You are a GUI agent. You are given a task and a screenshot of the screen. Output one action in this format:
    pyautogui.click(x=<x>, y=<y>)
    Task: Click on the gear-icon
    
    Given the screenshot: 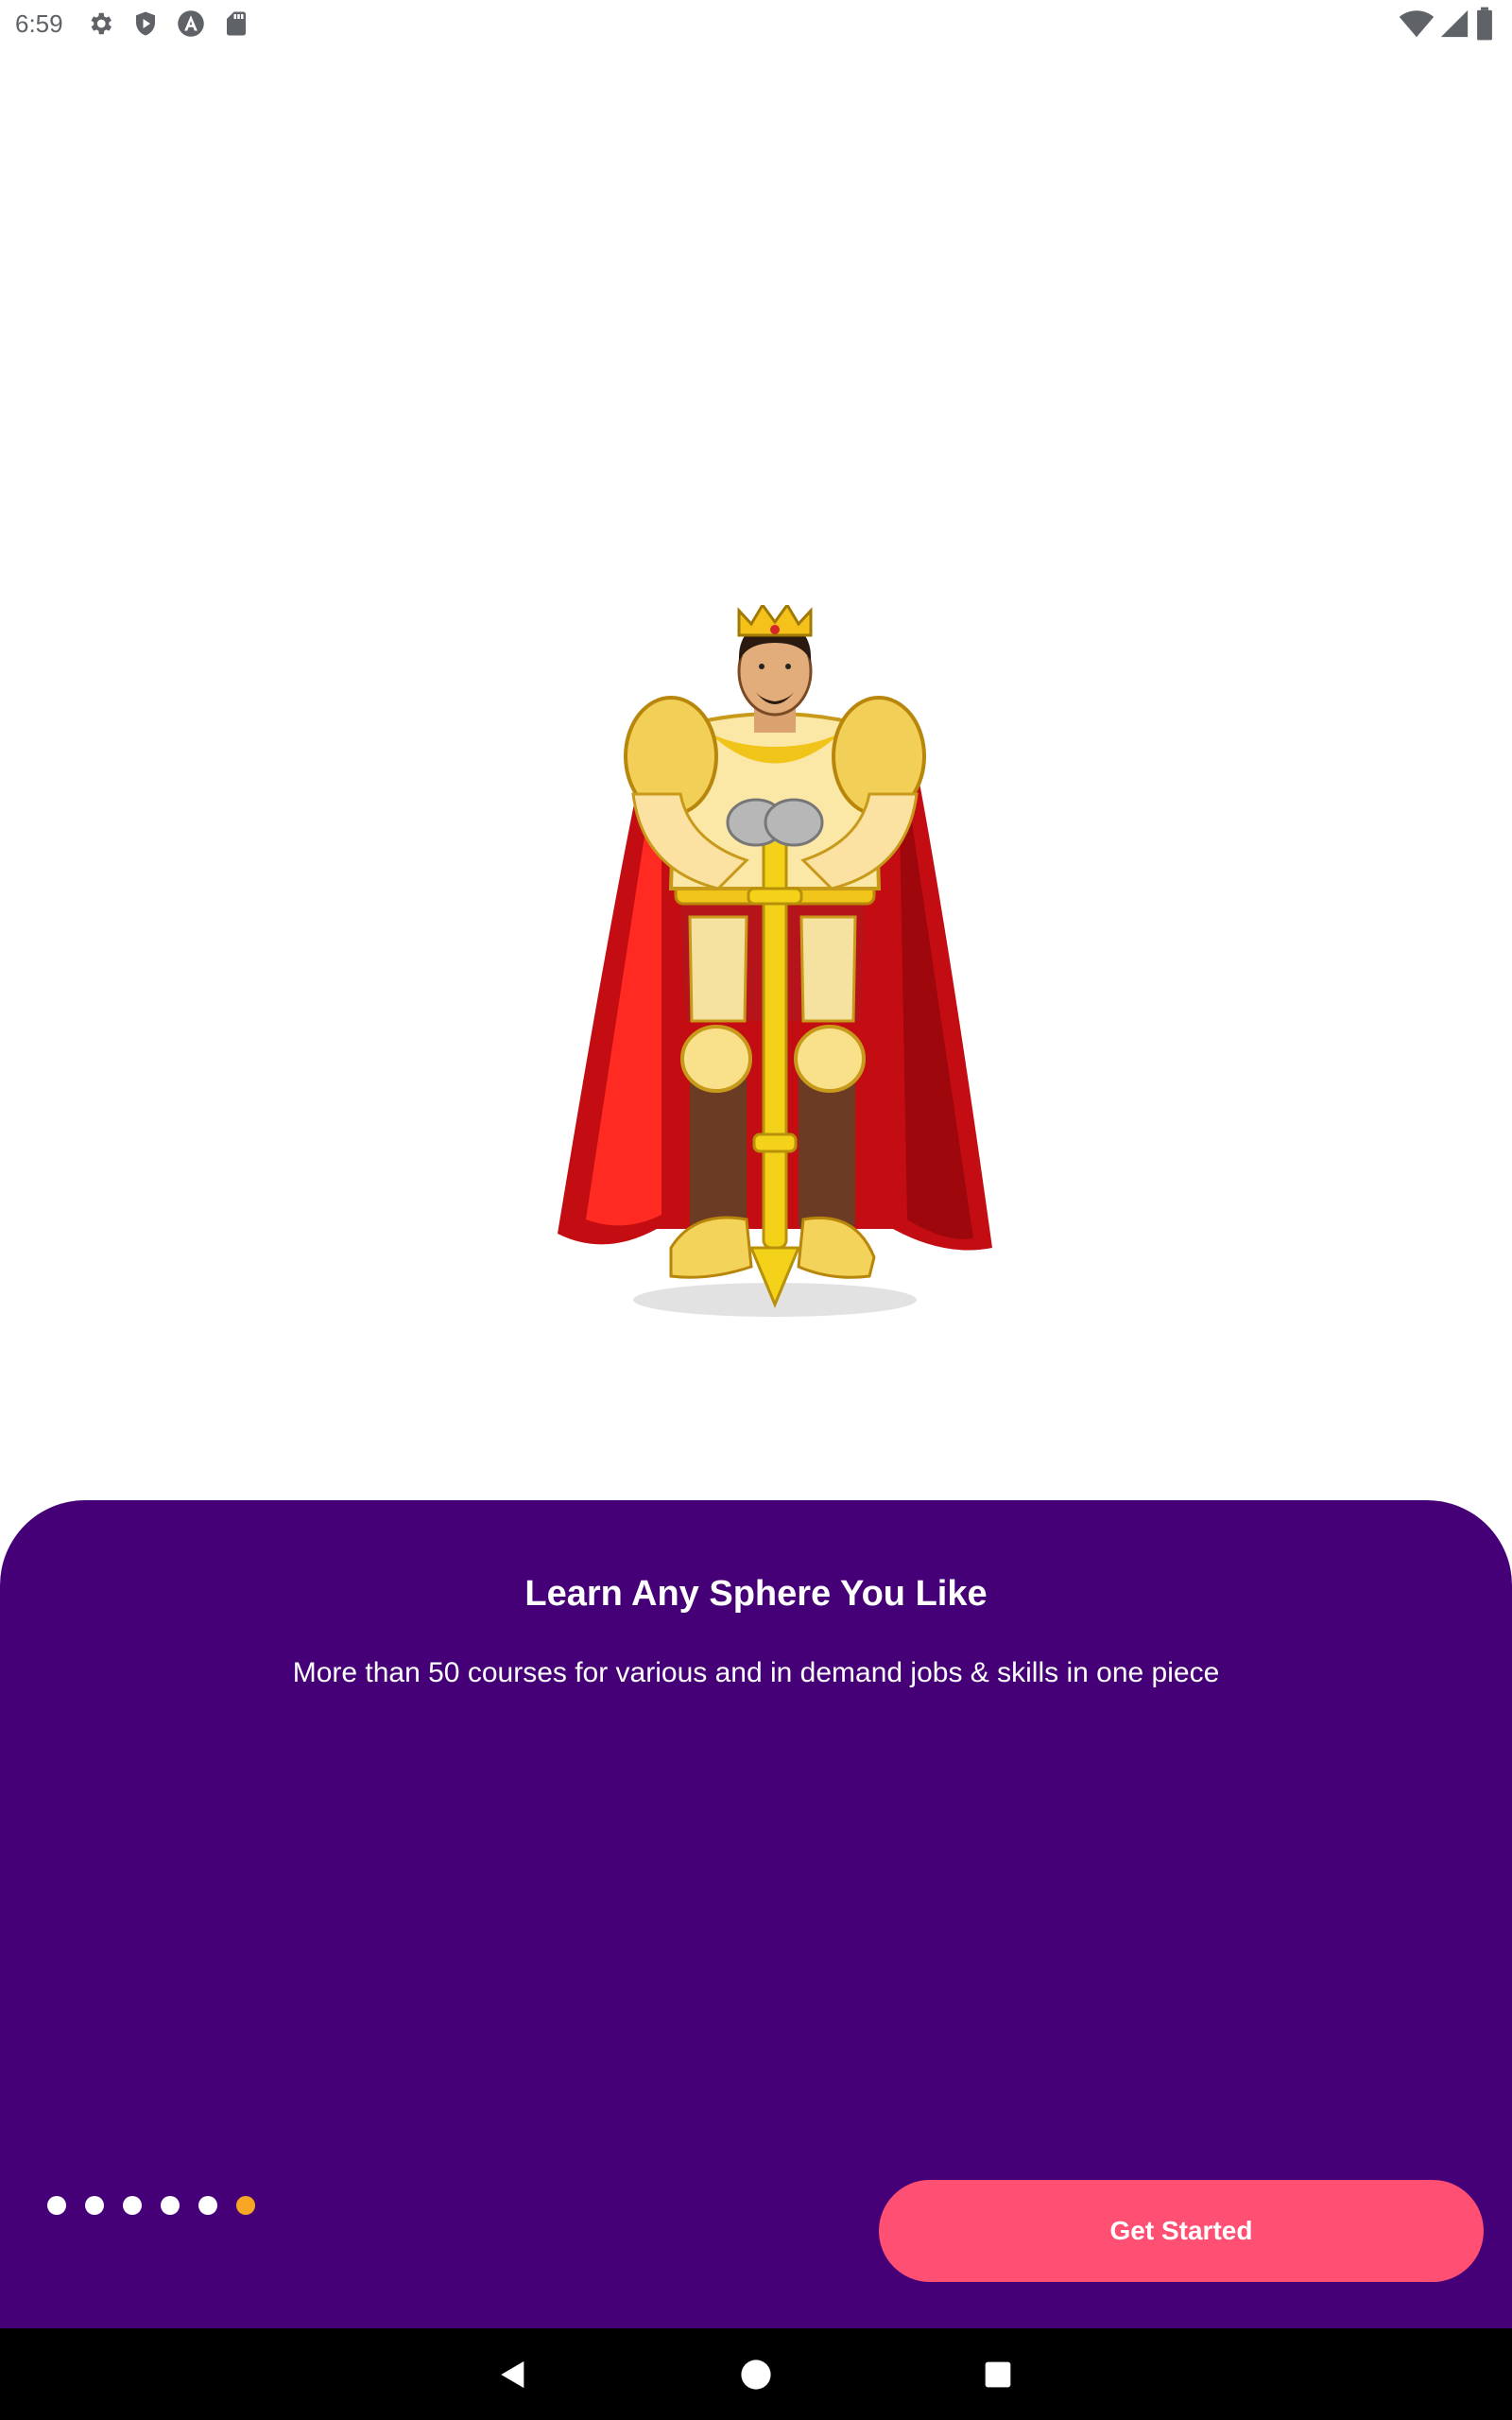 What is the action you would take?
    pyautogui.click(x=100, y=24)
    